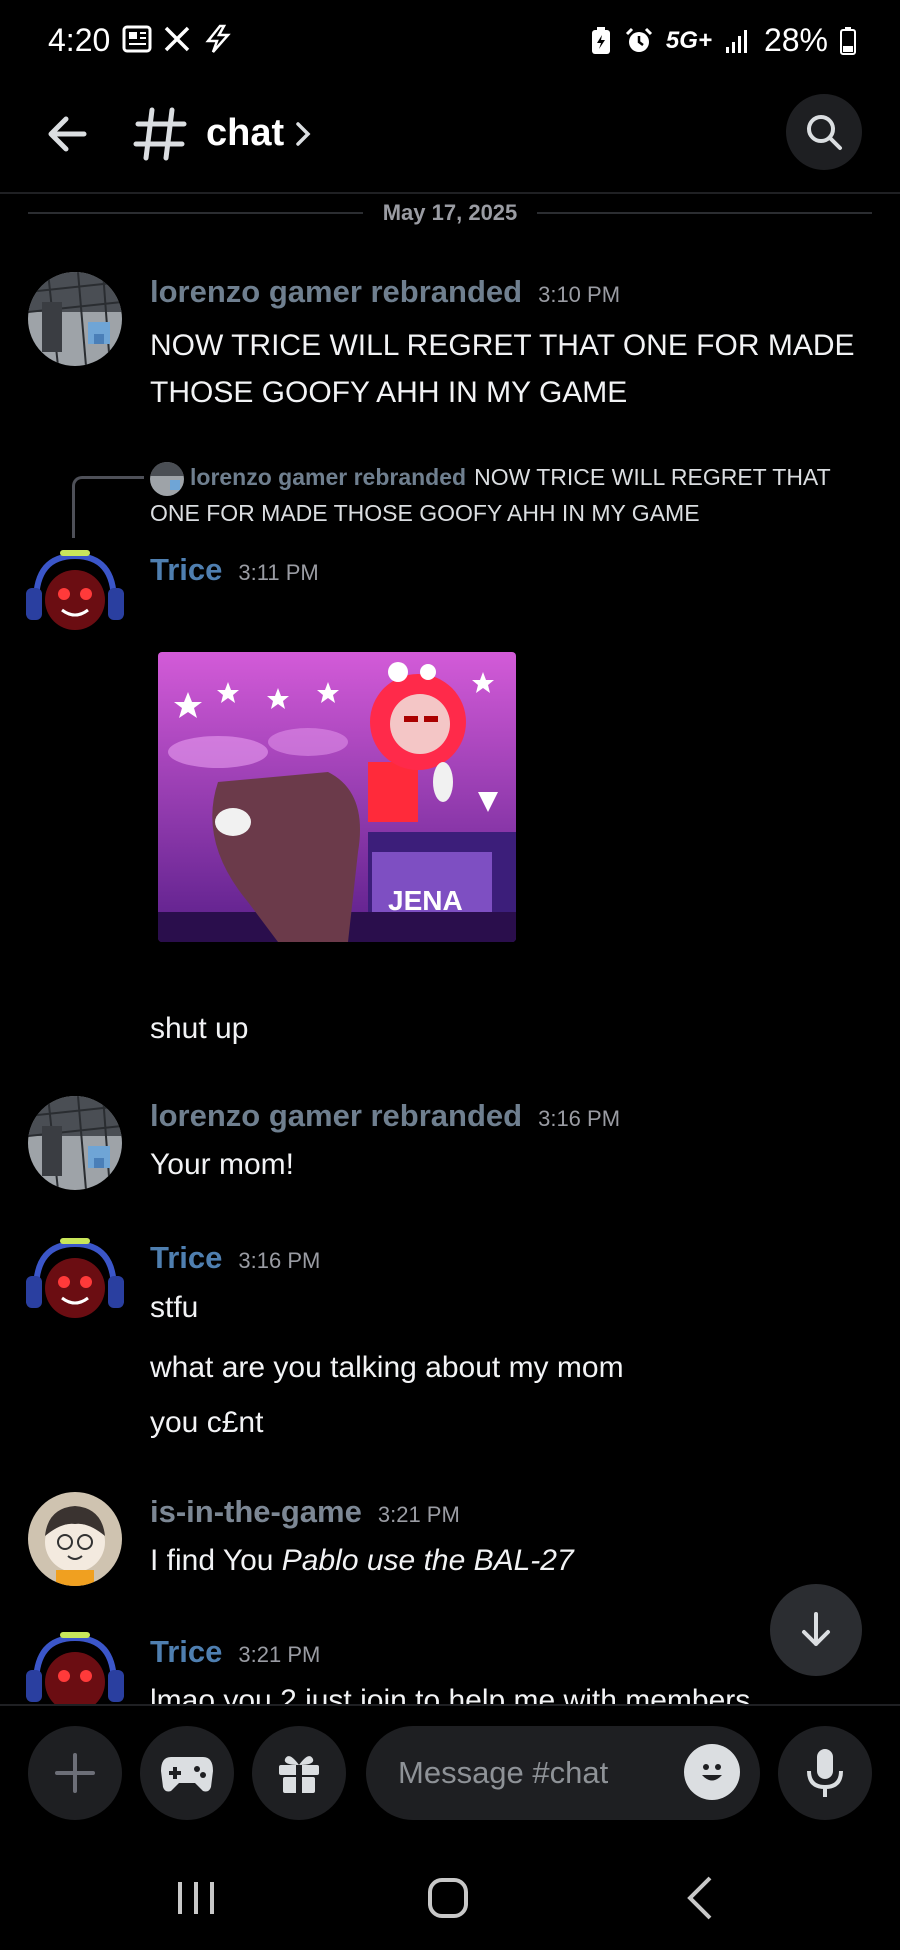 This screenshot has height=1950, width=900. What do you see at coordinates (218, 38) in the screenshot?
I see `bolt-icon` at bounding box center [218, 38].